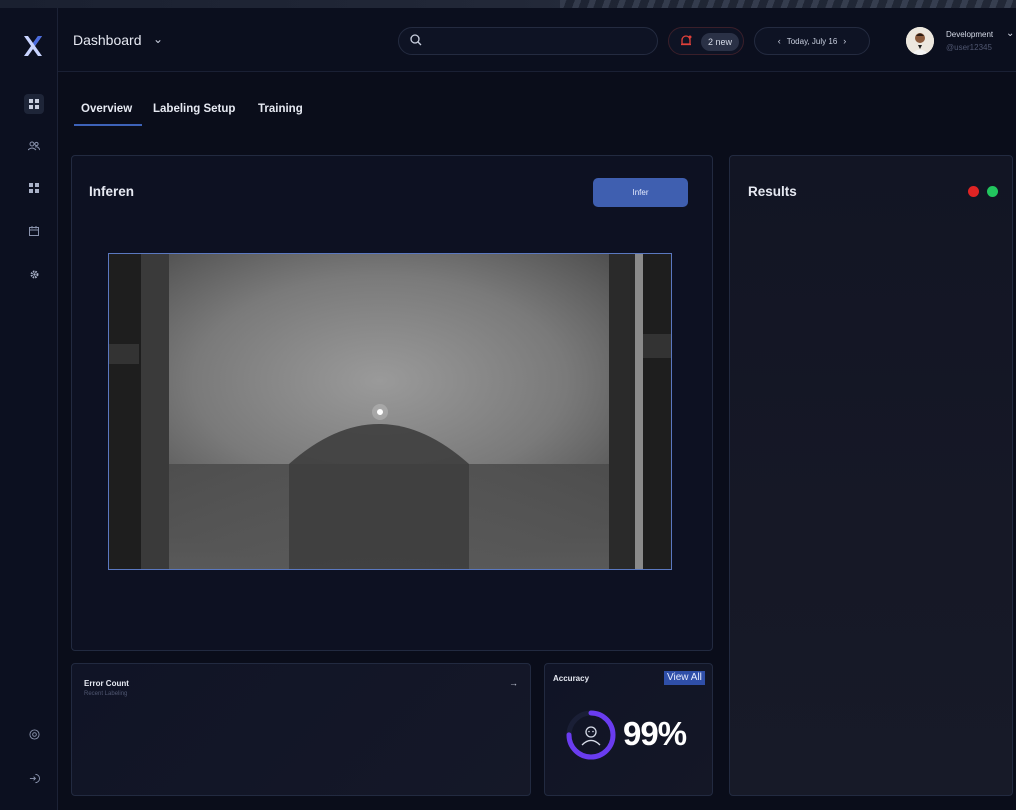 The image size is (1016, 810). I want to click on avatar, so click(920, 41).